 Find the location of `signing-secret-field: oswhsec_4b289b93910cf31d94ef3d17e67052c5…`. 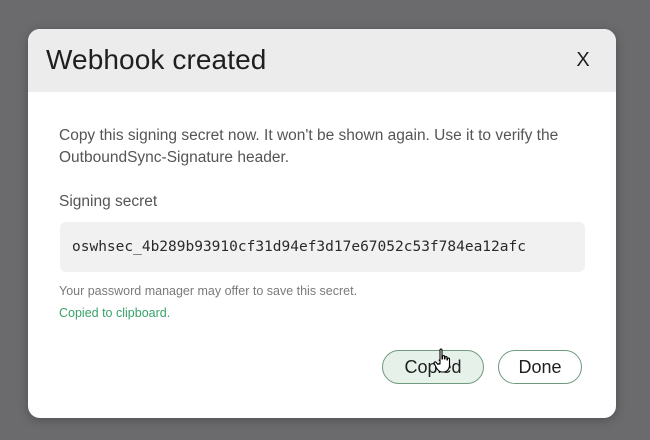

signing-secret-field: oswhsec_4b289b93910cf31d94ef3d17e67052c5… is located at coordinates (322, 247).